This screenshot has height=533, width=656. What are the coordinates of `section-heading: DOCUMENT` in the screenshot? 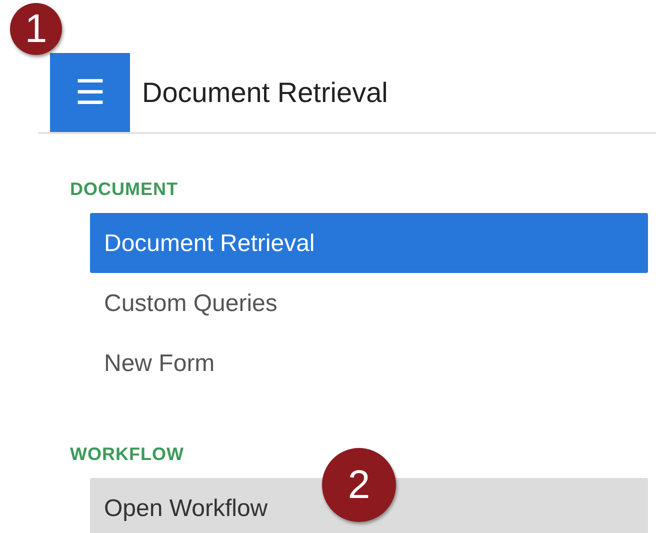 It's located at (124, 189).